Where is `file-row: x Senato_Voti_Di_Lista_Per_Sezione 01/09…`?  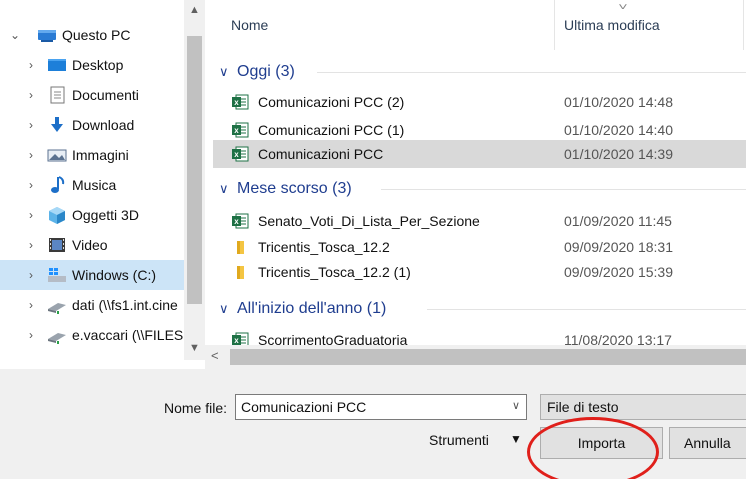
file-row: x Senato_Voti_Di_Lista_Per_Sezione 01/09… is located at coordinates (479, 221).